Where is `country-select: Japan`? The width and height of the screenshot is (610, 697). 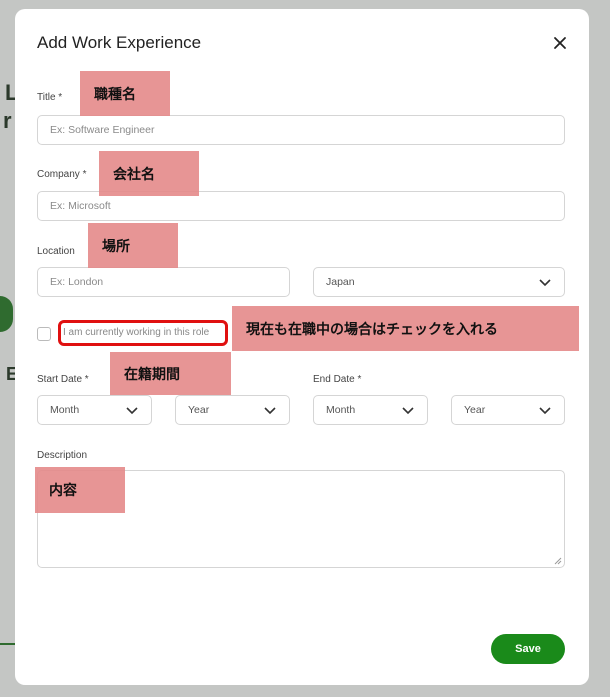
country-select: Japan is located at coordinates (439, 282).